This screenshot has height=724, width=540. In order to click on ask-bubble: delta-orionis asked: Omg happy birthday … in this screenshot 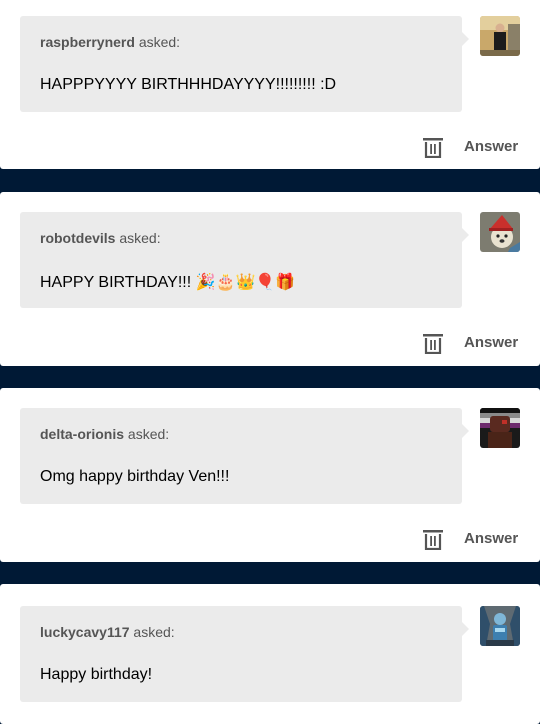, I will do `click(244, 456)`.